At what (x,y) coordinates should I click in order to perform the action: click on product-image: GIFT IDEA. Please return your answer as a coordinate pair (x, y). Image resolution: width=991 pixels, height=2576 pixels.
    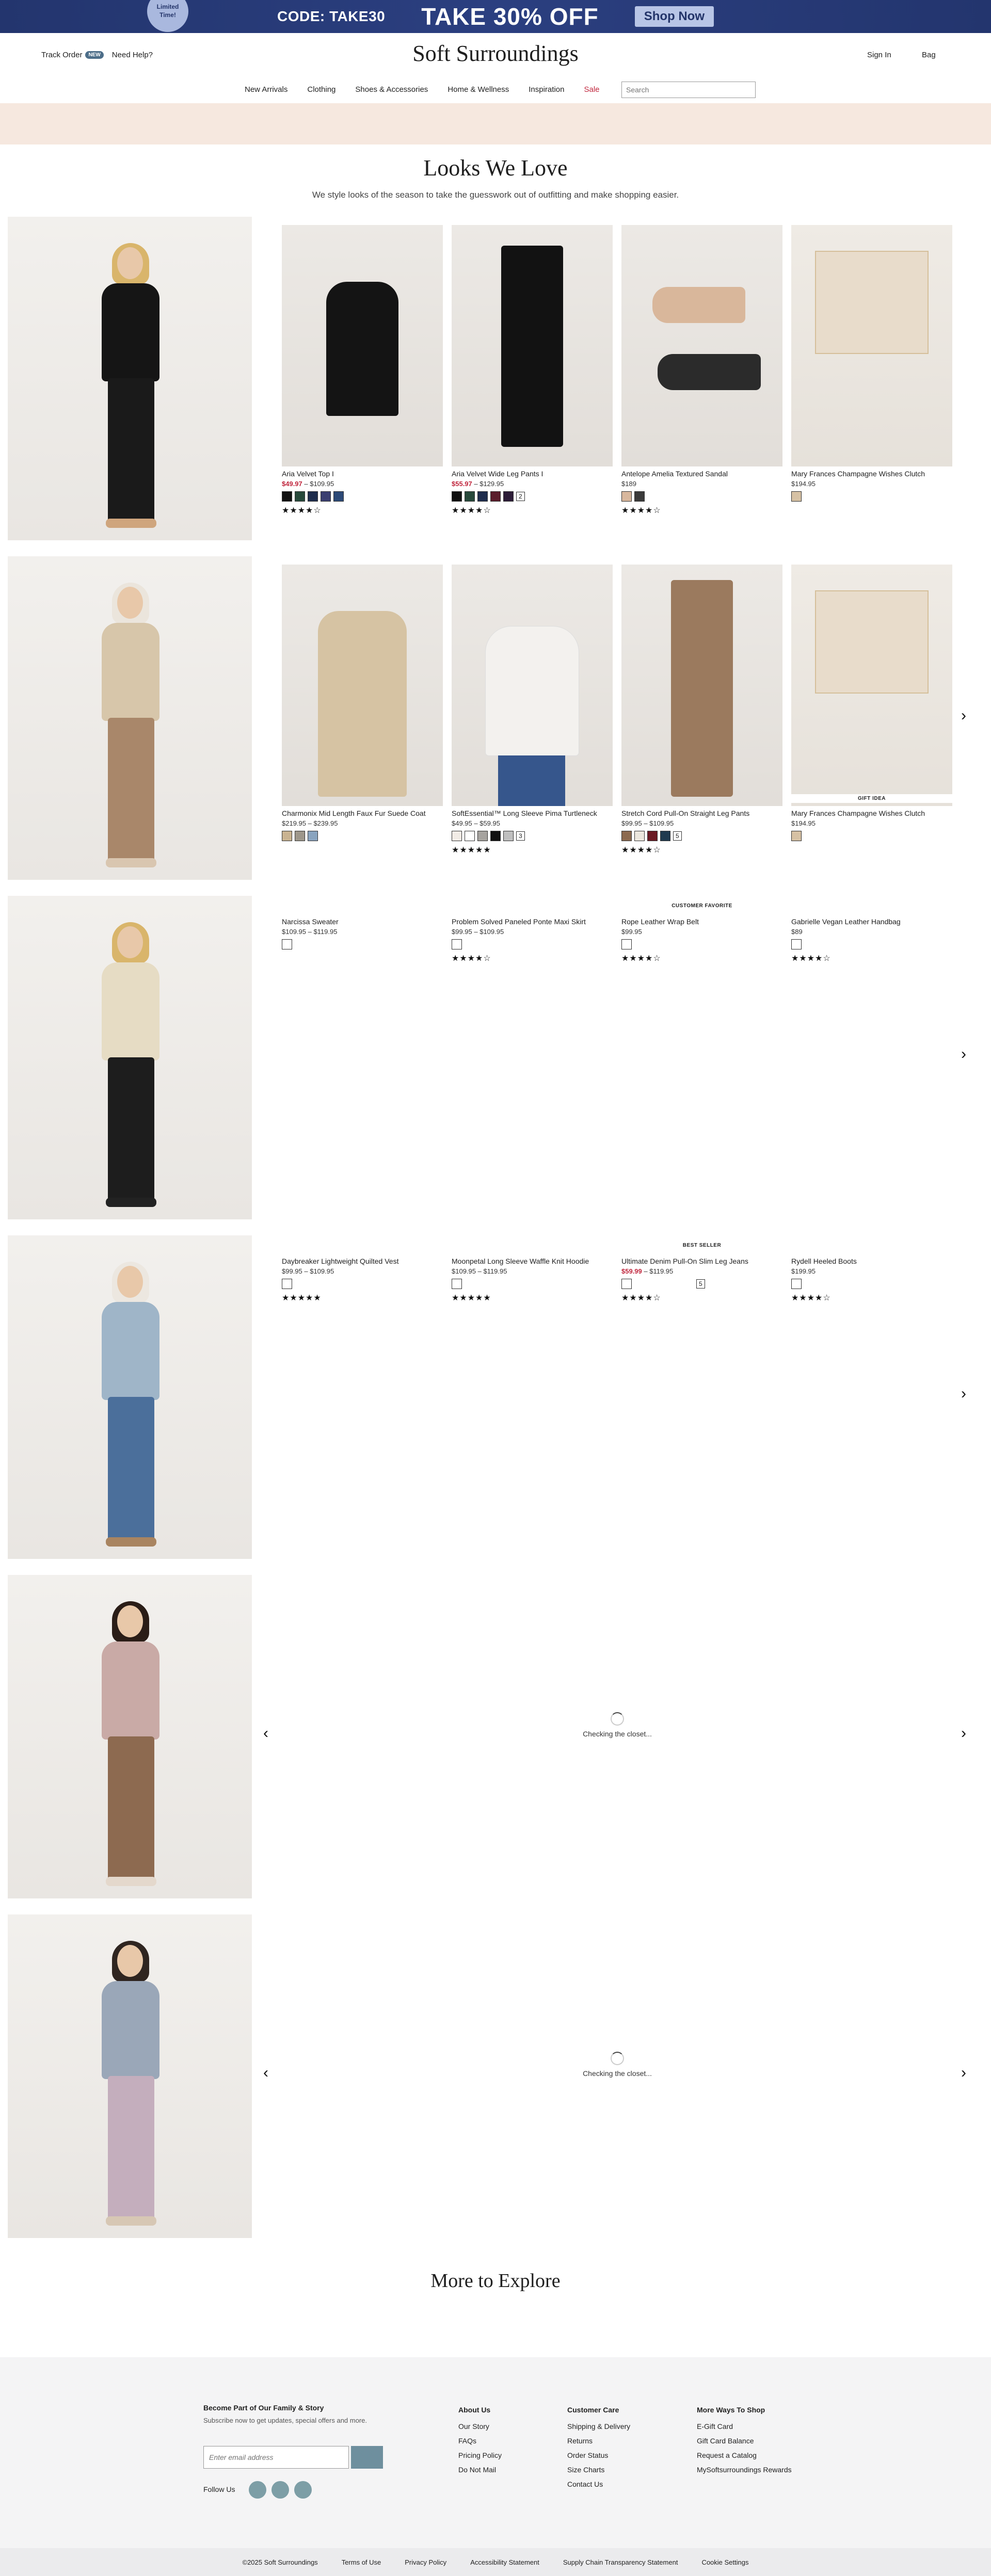
    Looking at the image, I should click on (871, 686).